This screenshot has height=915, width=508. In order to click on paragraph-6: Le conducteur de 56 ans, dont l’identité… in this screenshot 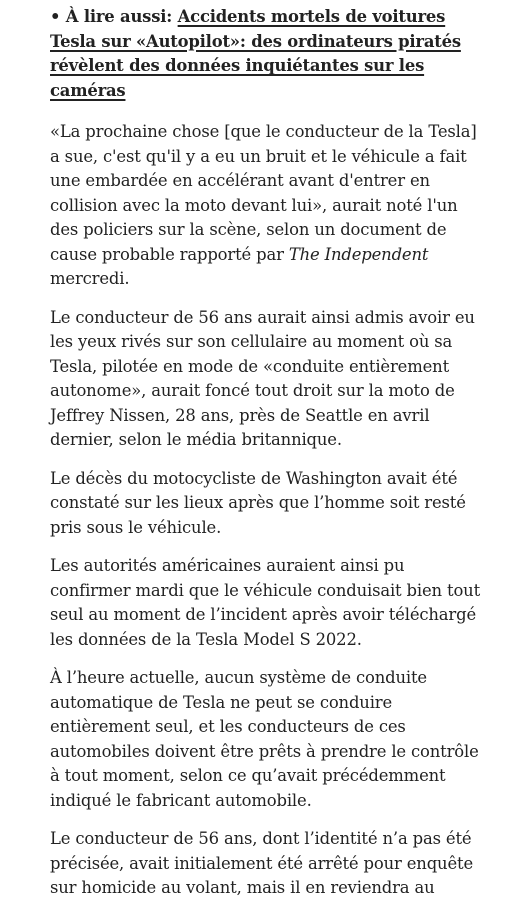, I will do `click(261, 863)`.